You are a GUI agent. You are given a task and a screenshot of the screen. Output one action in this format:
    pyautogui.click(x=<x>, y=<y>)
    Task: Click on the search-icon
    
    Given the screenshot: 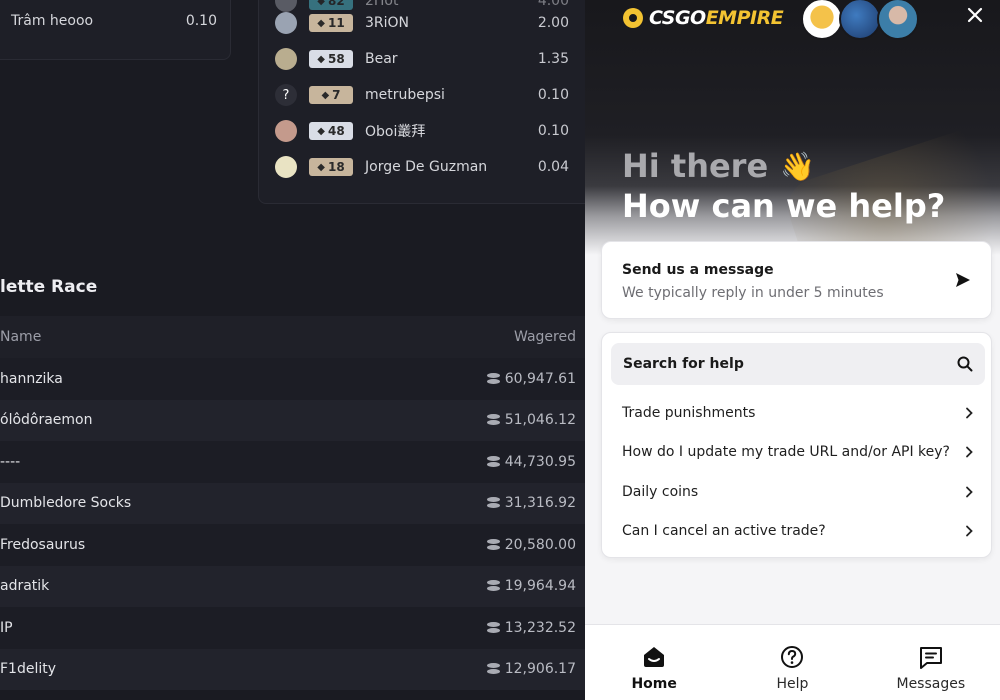 What is the action you would take?
    pyautogui.click(x=965, y=364)
    